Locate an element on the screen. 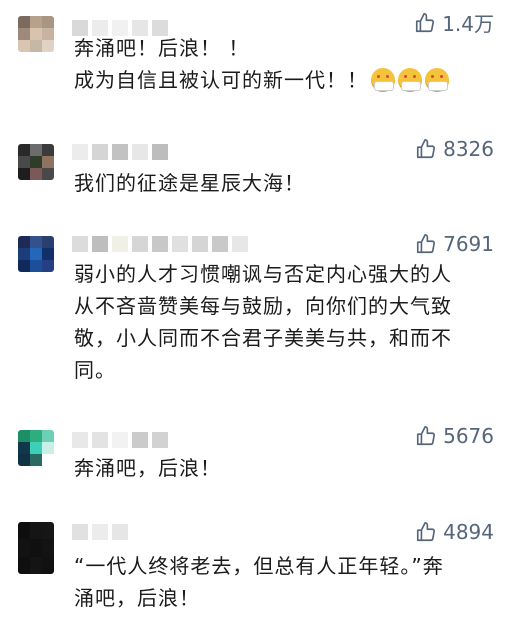  like-button: 7691 is located at coordinates (454, 244).